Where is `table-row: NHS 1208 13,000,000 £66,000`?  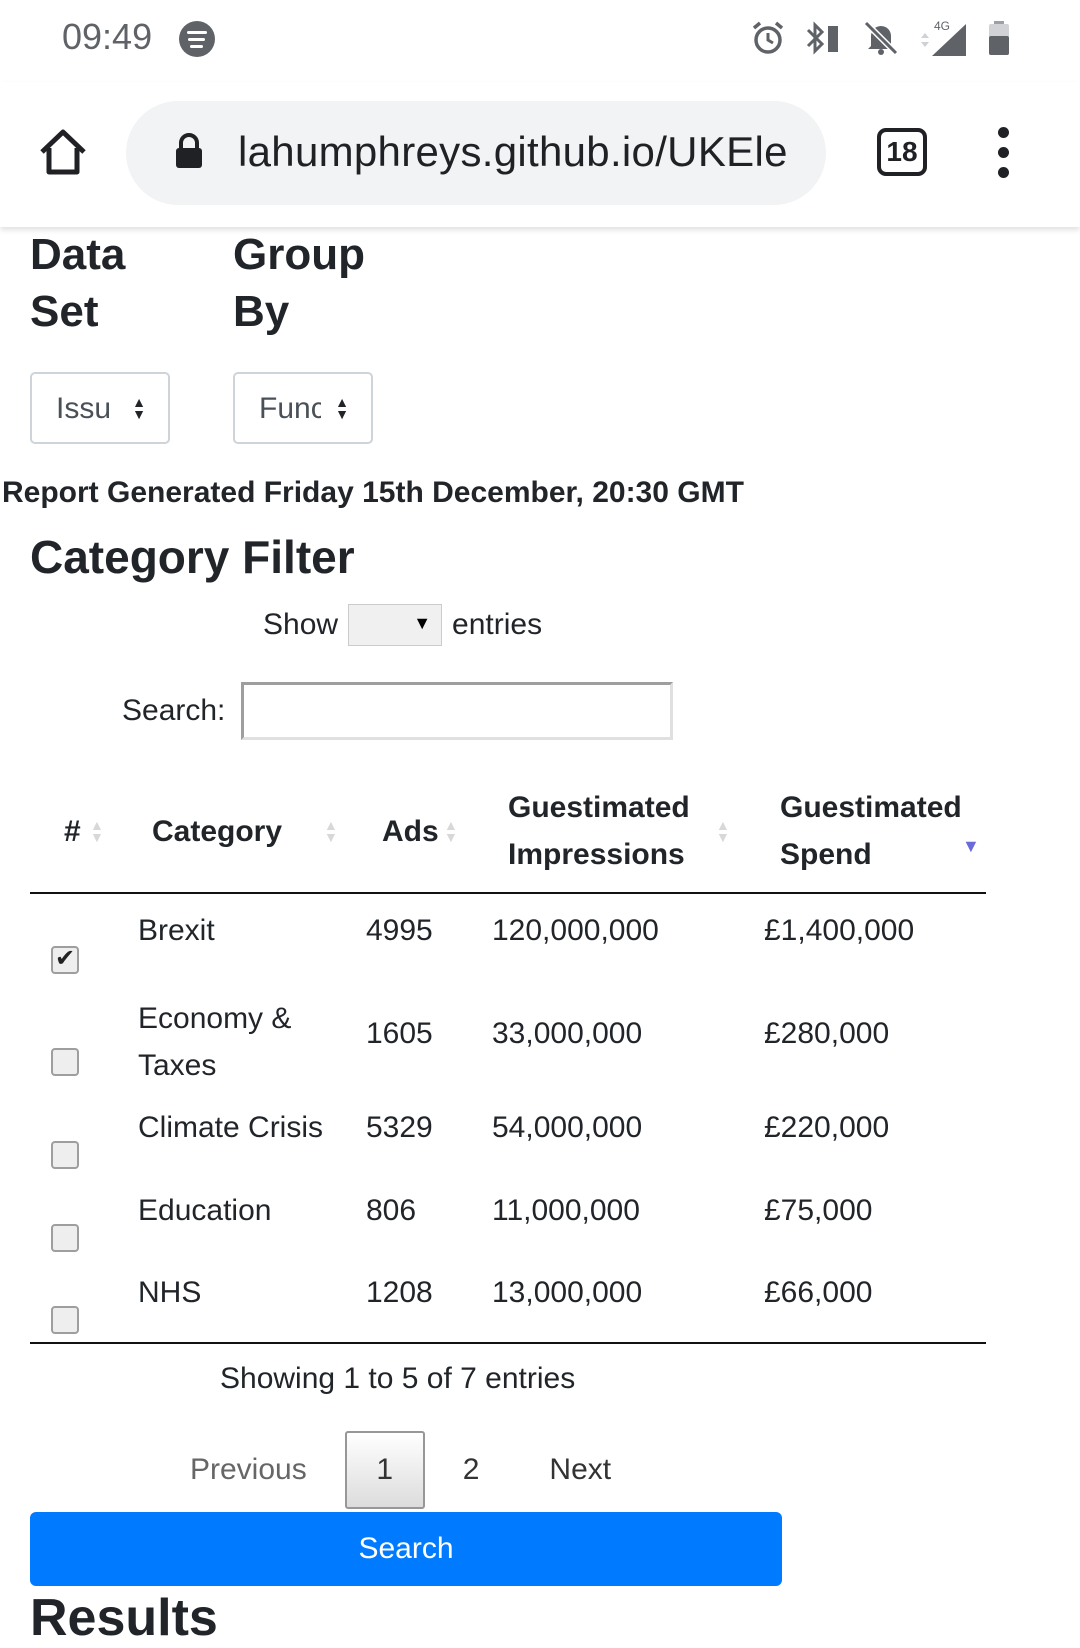
table-row: NHS 1208 13,000,000 £66,000 is located at coordinates (508, 1302).